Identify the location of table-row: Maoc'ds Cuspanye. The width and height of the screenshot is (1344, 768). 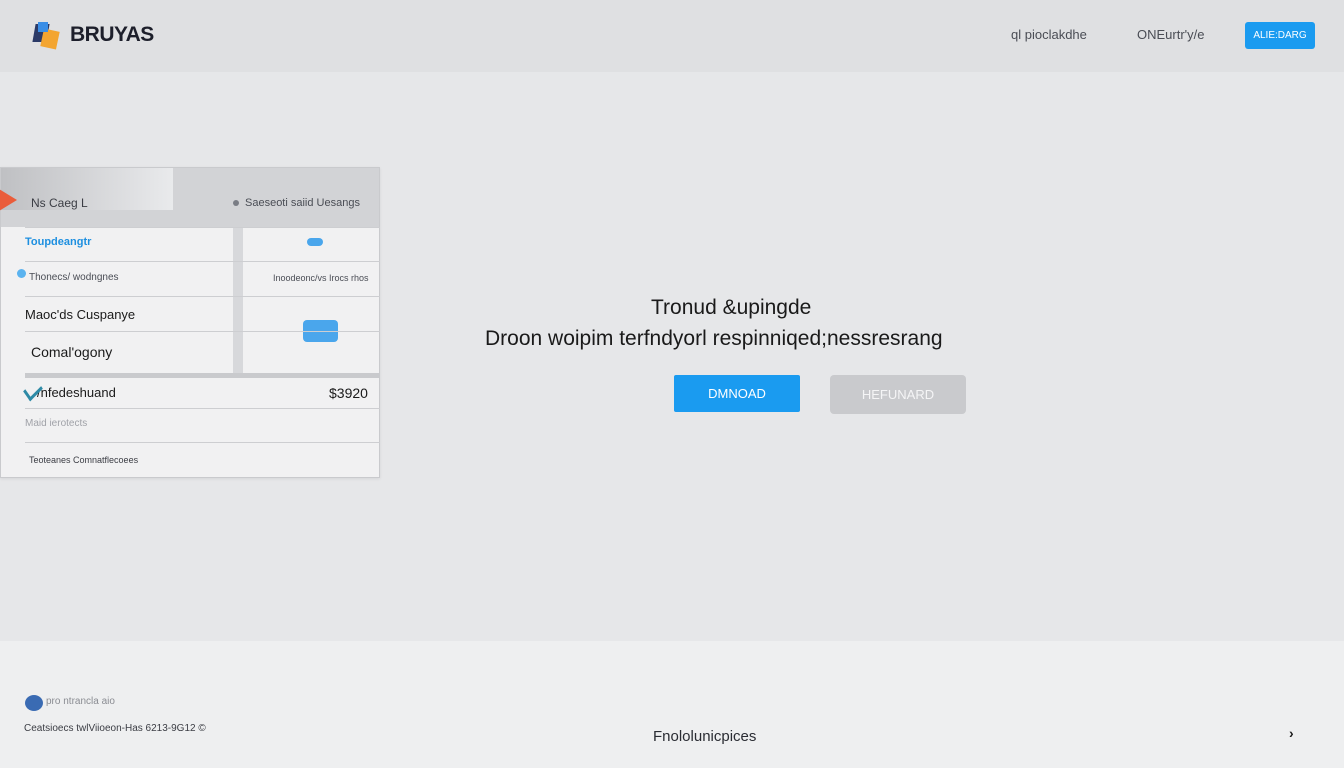
(202, 319).